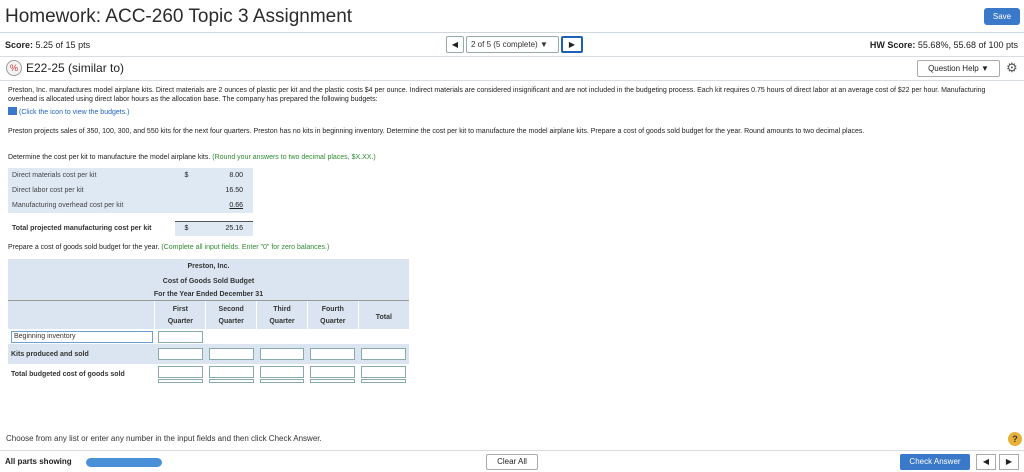 The height and width of the screenshot is (472, 1024). I want to click on score-value: 5.25 of 15 pts, so click(63, 45).